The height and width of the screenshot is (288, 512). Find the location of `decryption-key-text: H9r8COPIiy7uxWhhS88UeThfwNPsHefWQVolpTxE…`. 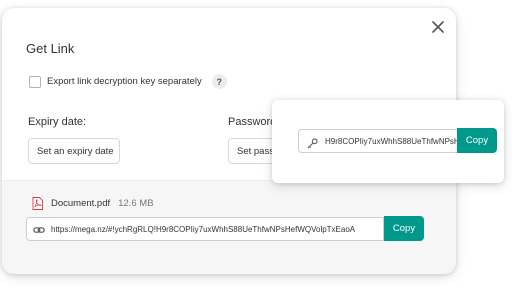

decryption-key-text: H9r8COPIiy7uxWhhS88UeThfwNPsHefWQVolpTxE… is located at coordinates (391, 141).